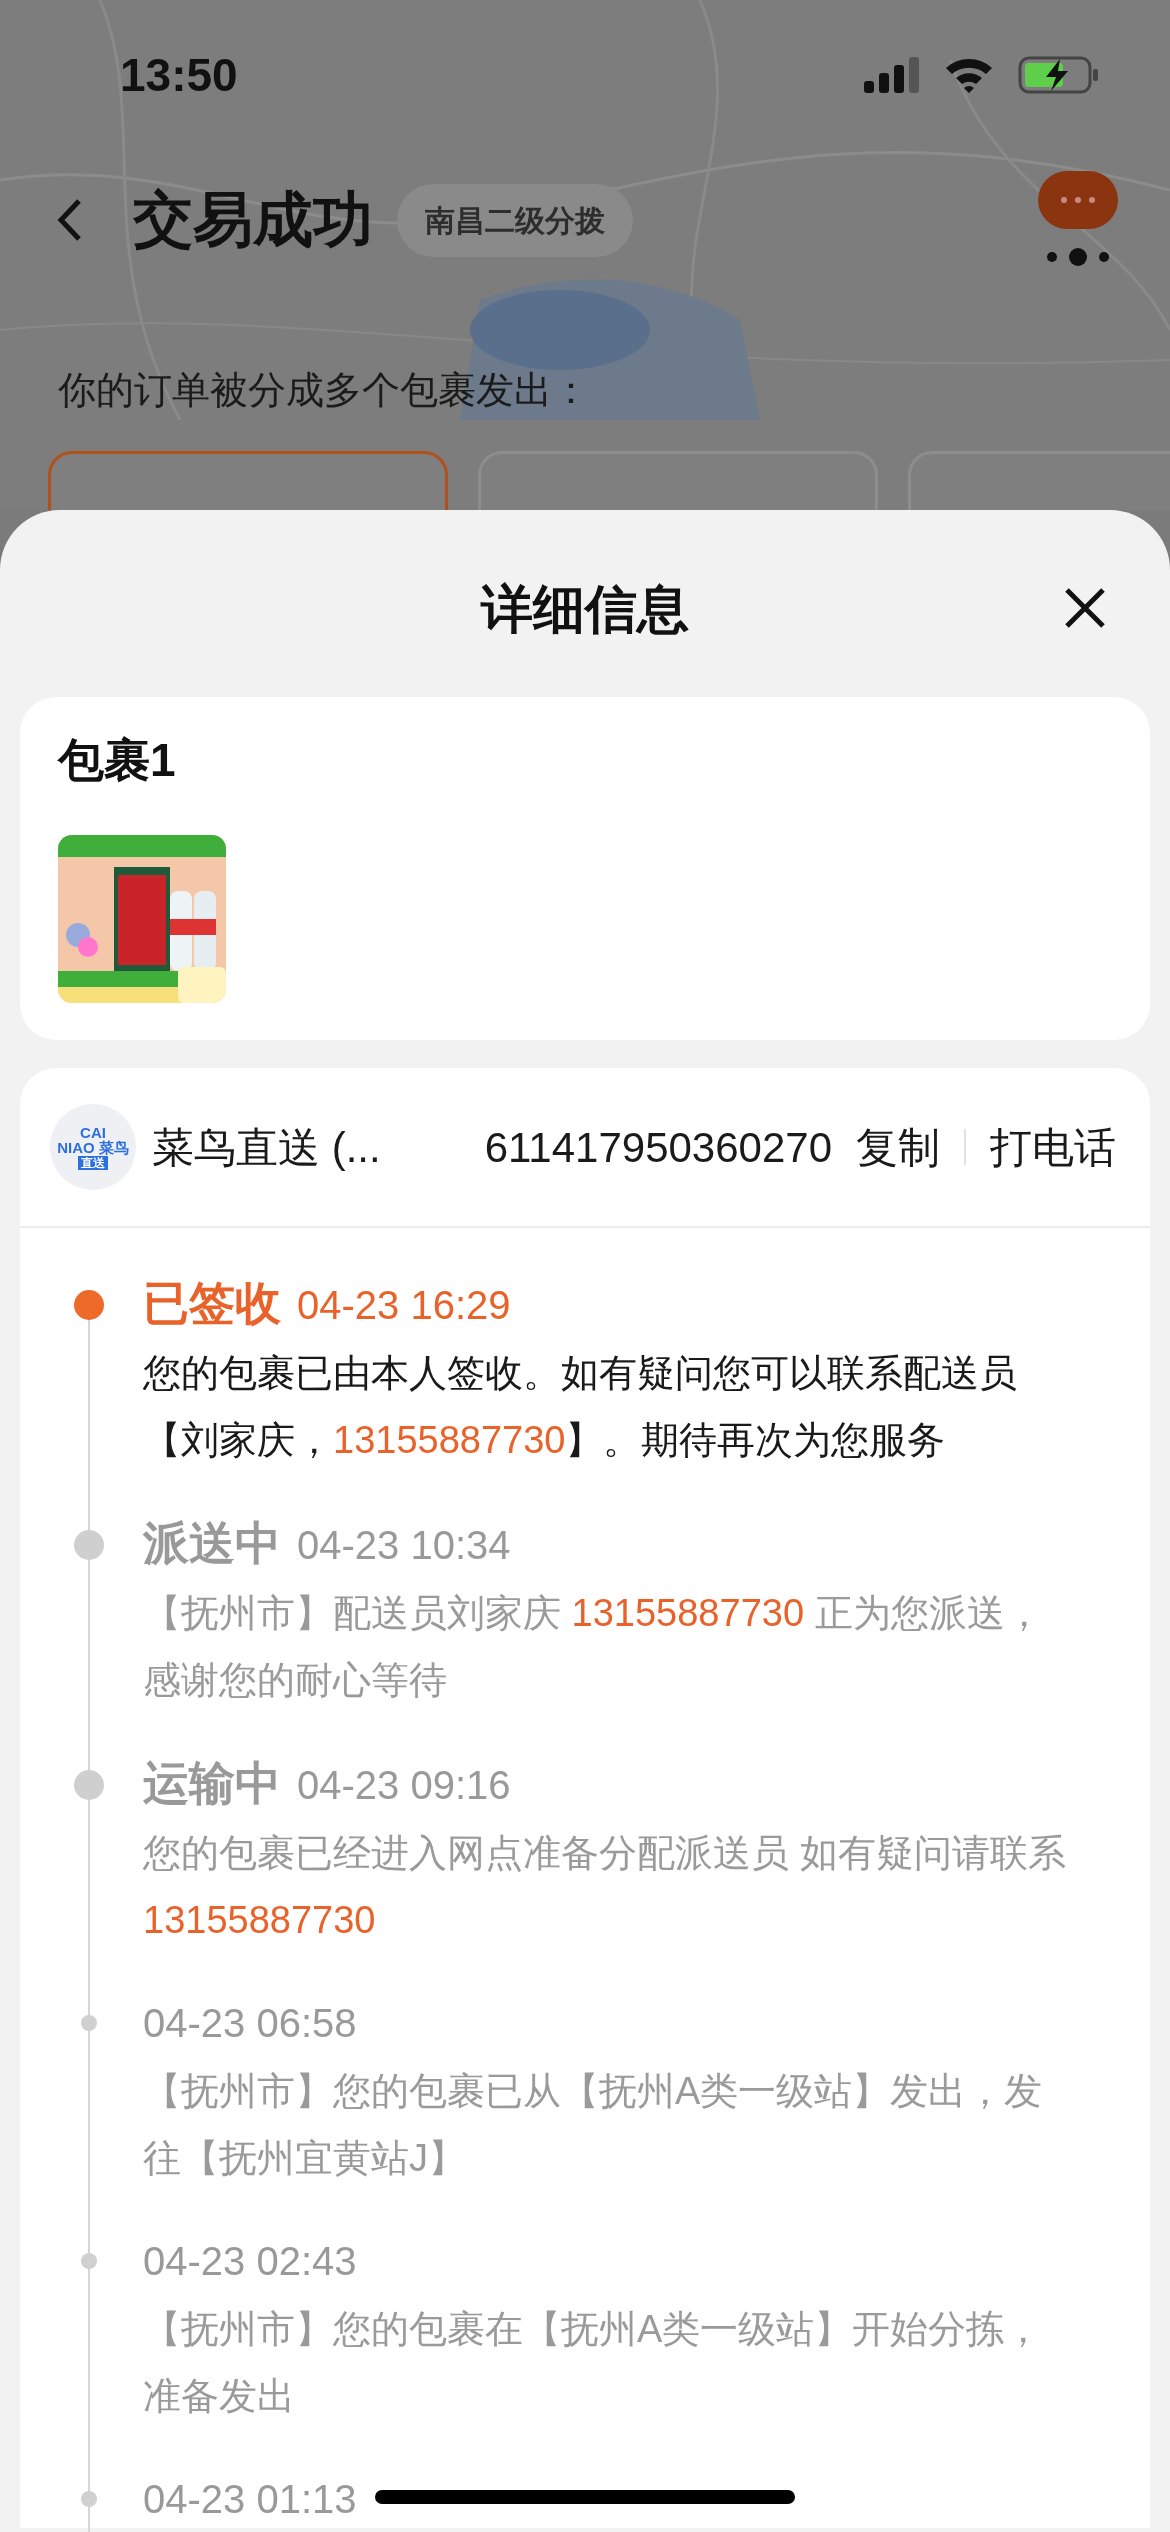  Describe the element at coordinates (593, 1647) in the screenshot. I see `event-description: 【抚州市】配送员刘家庆 13155887730 正为您派送，感谢您的耐心等待` at that location.